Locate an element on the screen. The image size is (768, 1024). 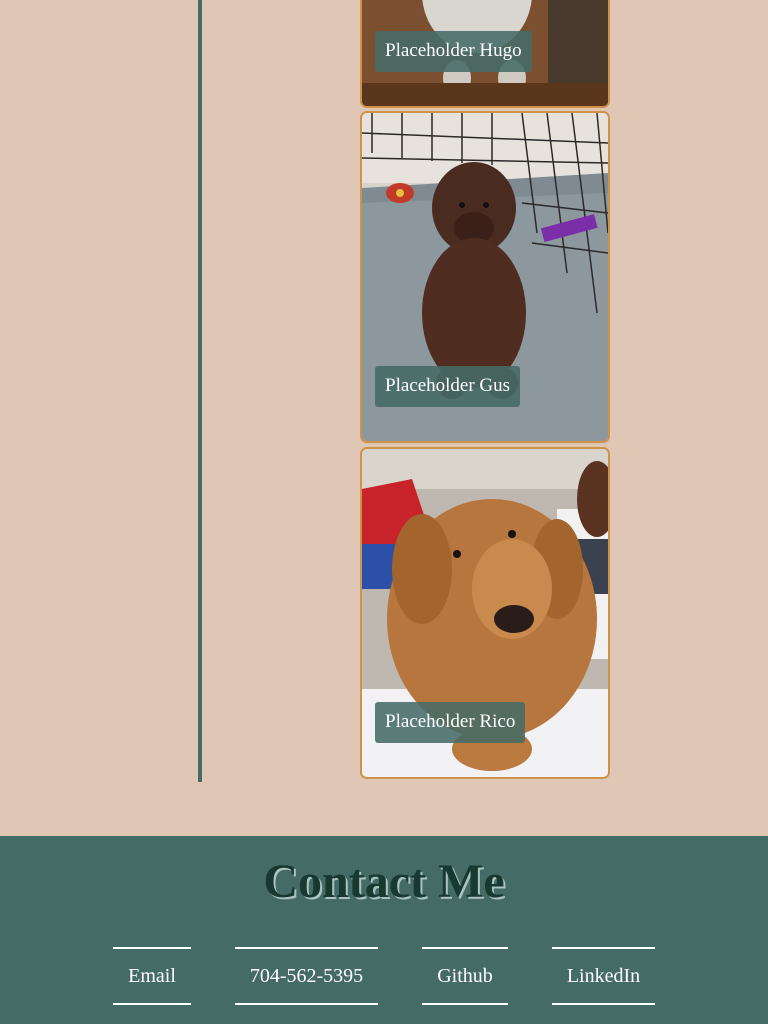
github-link: Github is located at coordinates (465, 976).